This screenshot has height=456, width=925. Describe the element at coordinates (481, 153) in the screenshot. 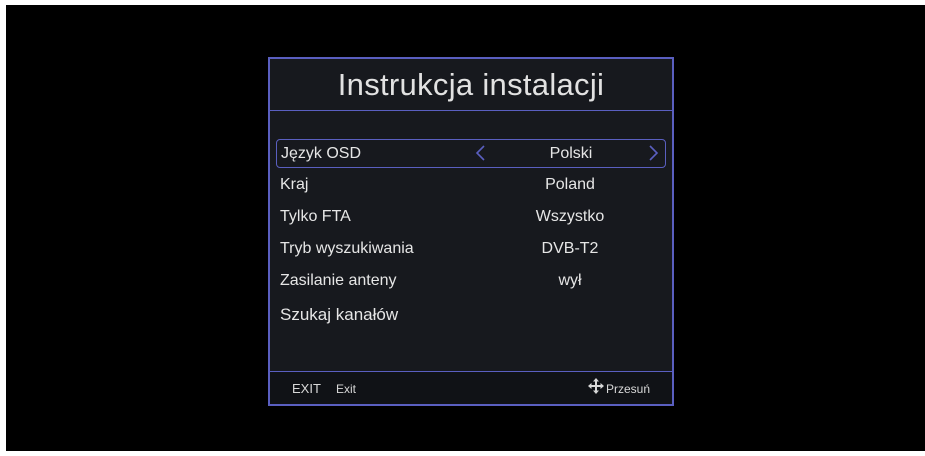

I see `chevron-left-icon` at that location.